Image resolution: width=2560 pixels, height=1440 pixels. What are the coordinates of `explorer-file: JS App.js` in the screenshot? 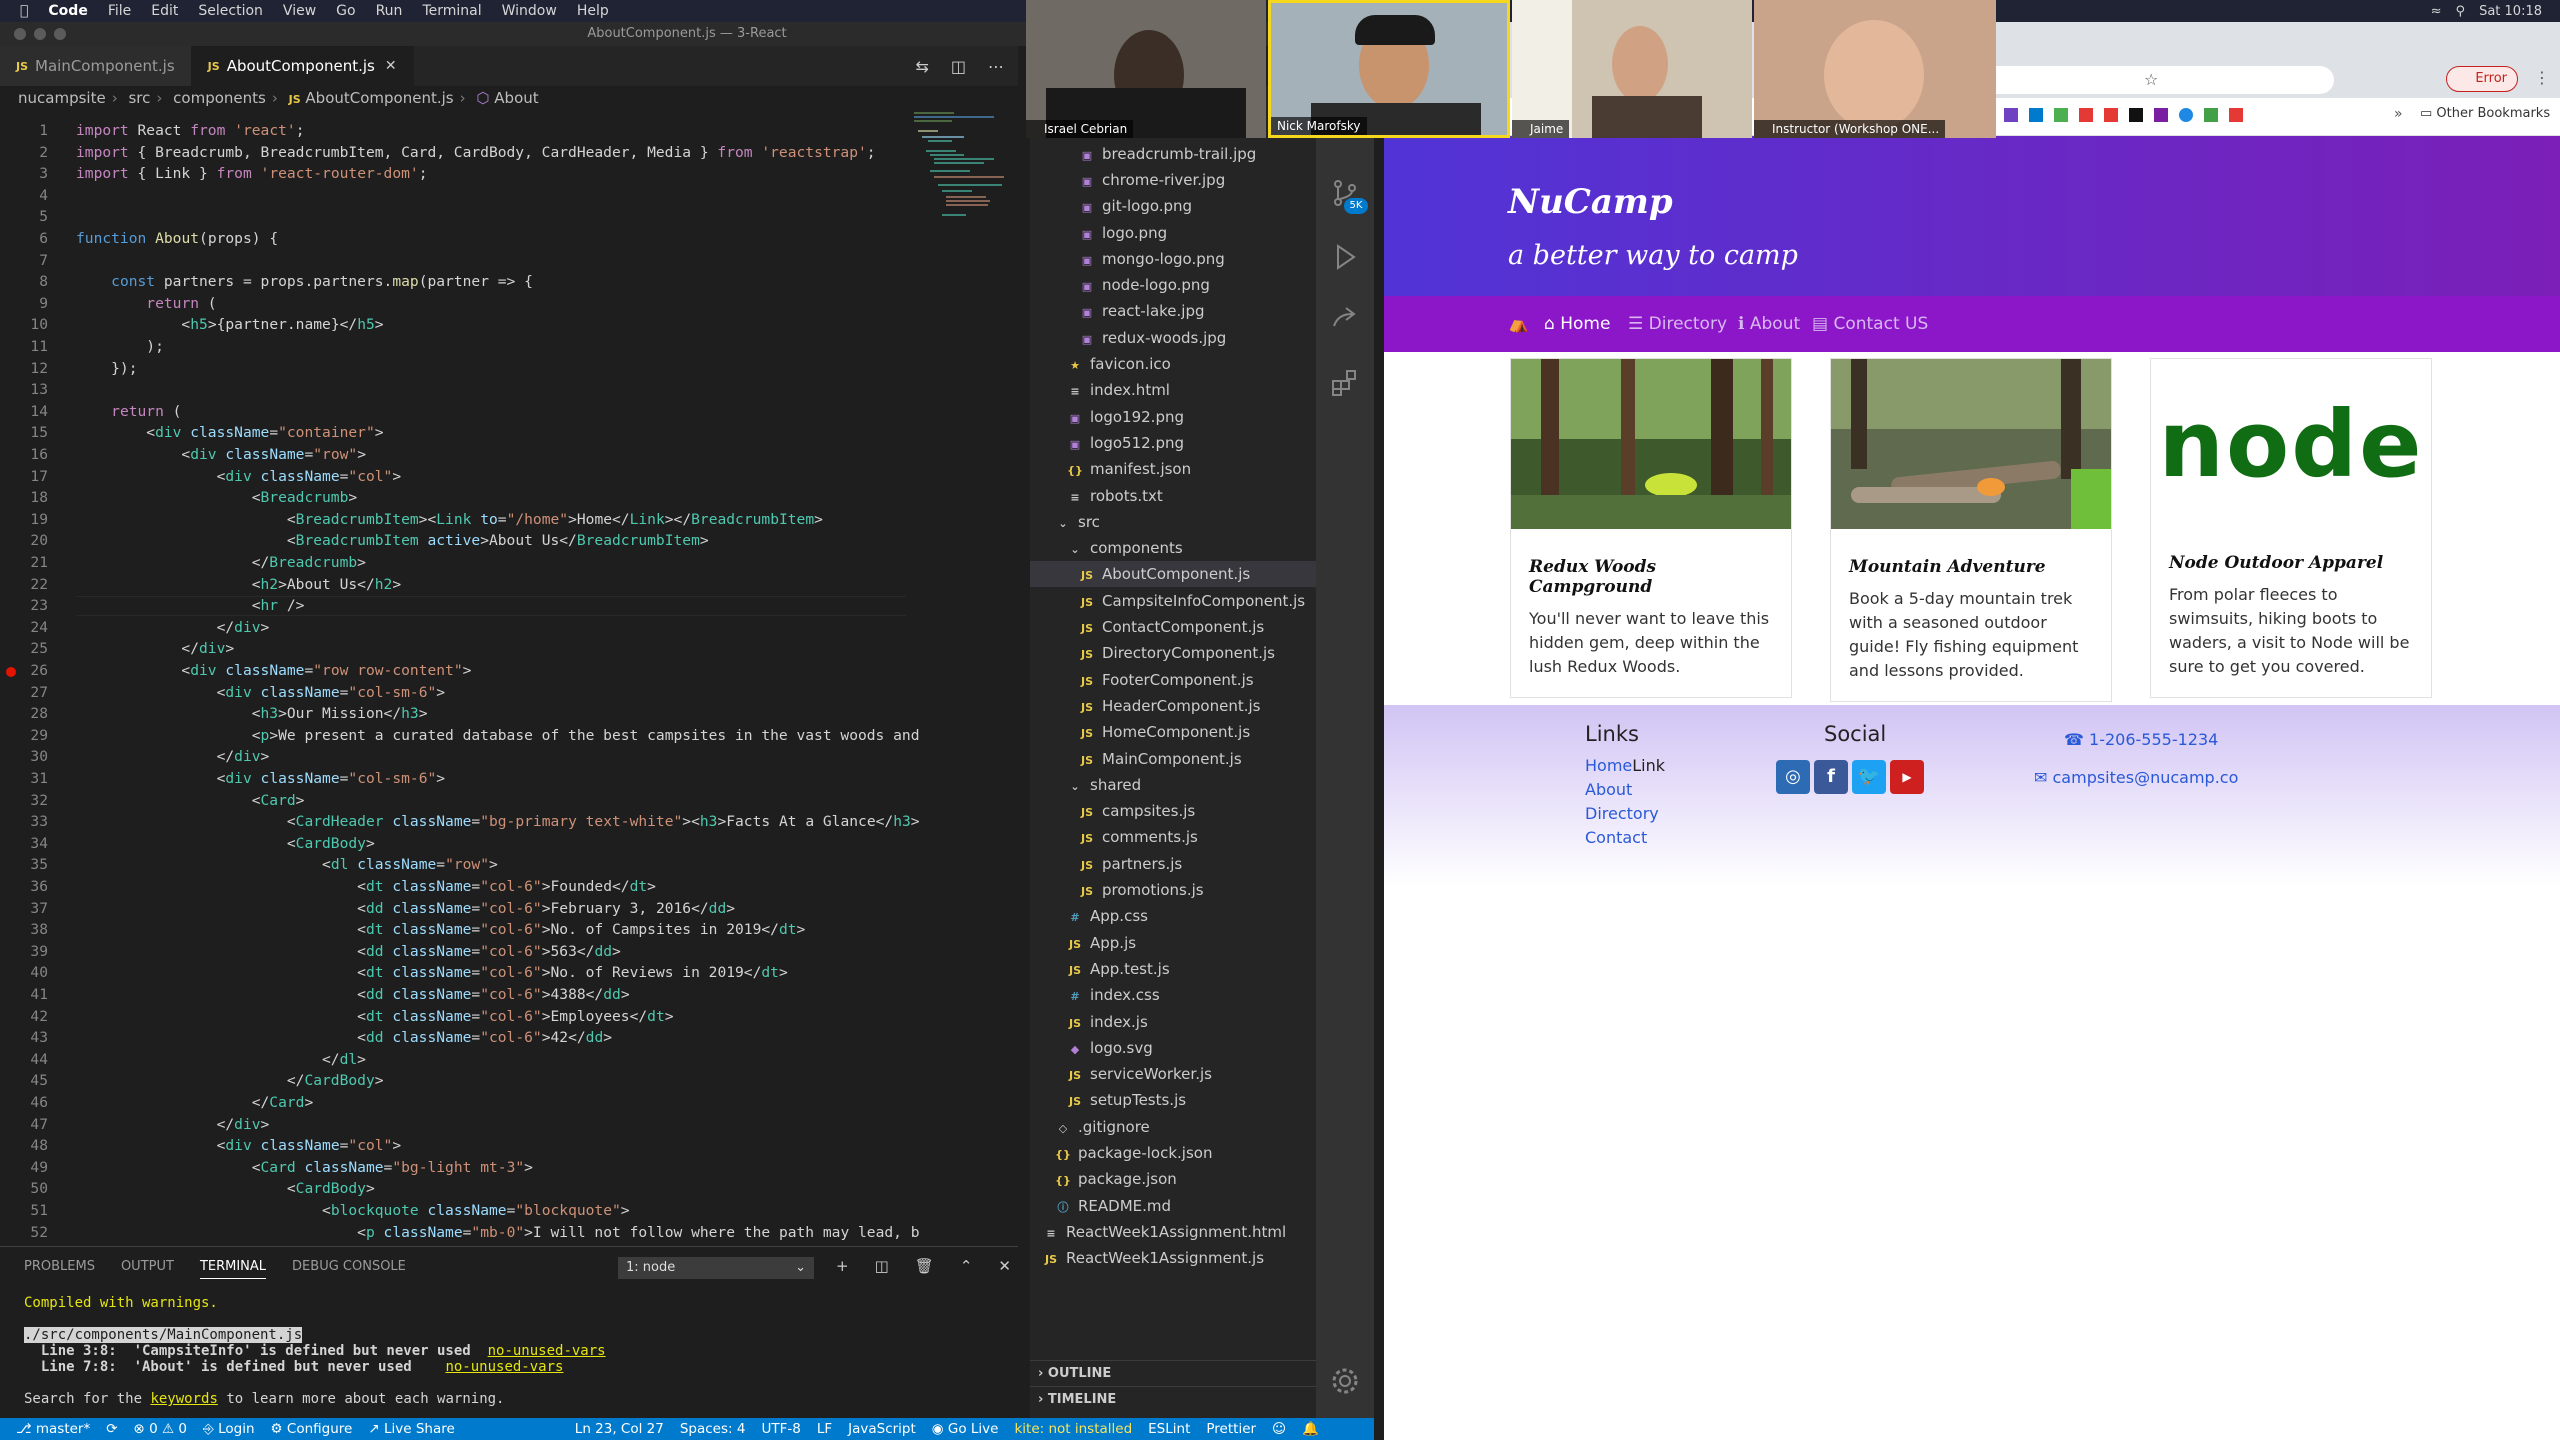 It's located at (1173, 943).